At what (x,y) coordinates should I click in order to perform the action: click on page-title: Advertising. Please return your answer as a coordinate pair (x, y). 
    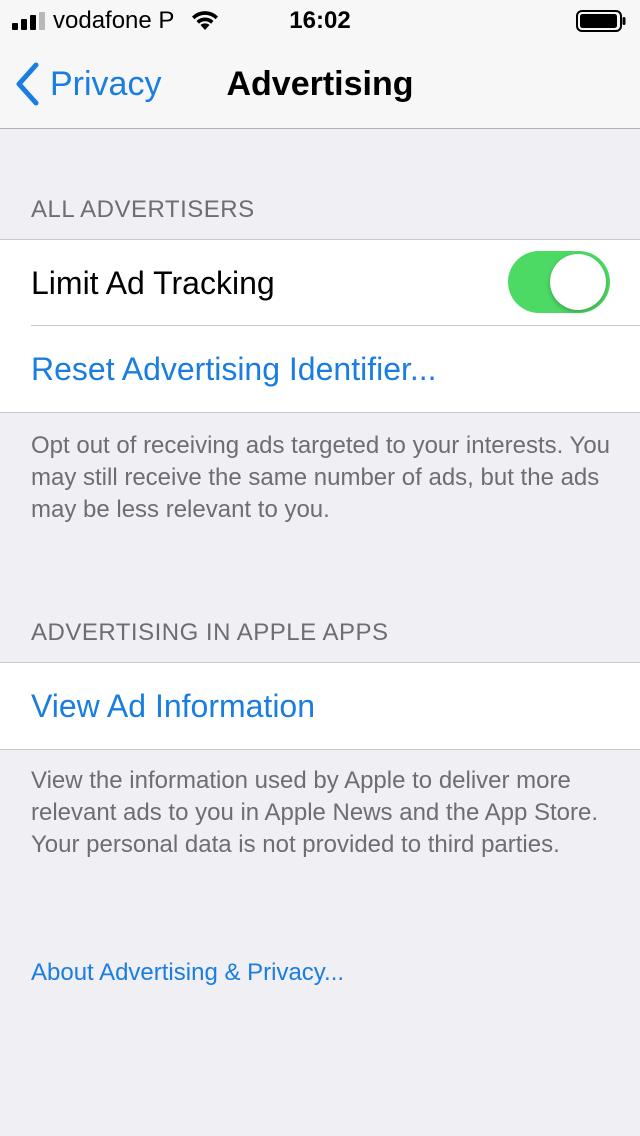
    Looking at the image, I should click on (320, 84).